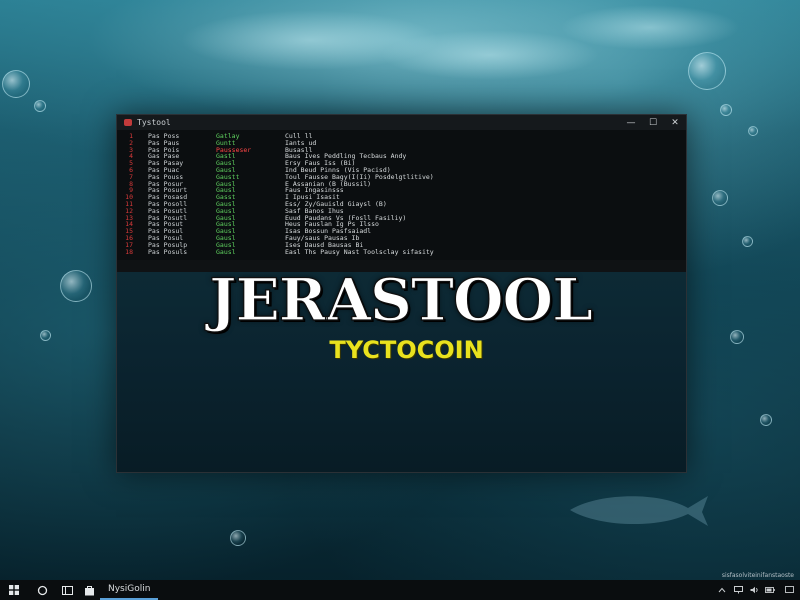  Describe the element at coordinates (417, 472) in the screenshot. I see `shadow-creature-silhouette` at that location.